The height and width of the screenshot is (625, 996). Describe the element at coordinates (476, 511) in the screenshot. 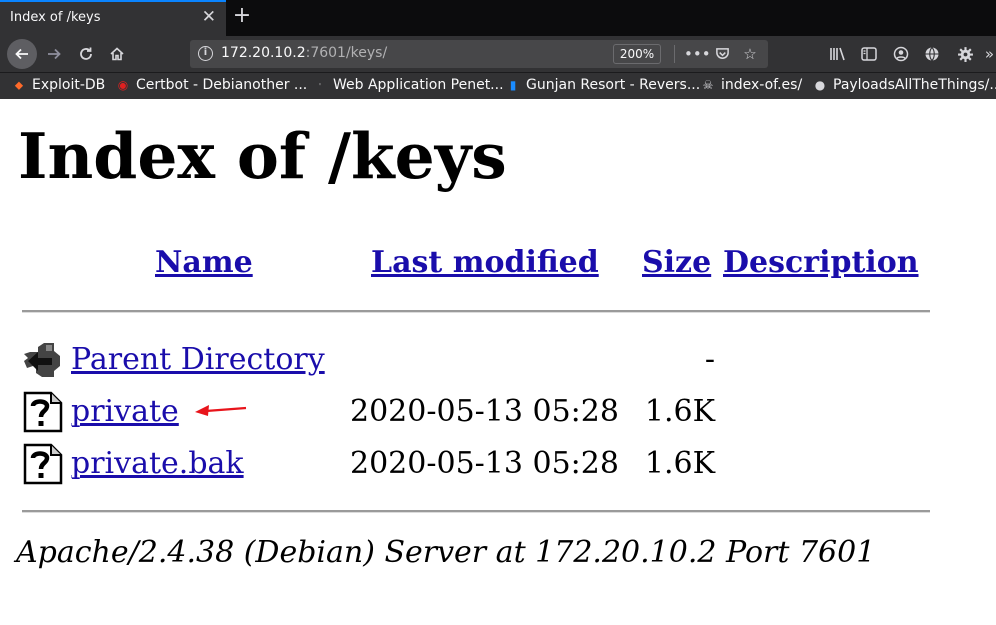

I see `footer-divider` at that location.